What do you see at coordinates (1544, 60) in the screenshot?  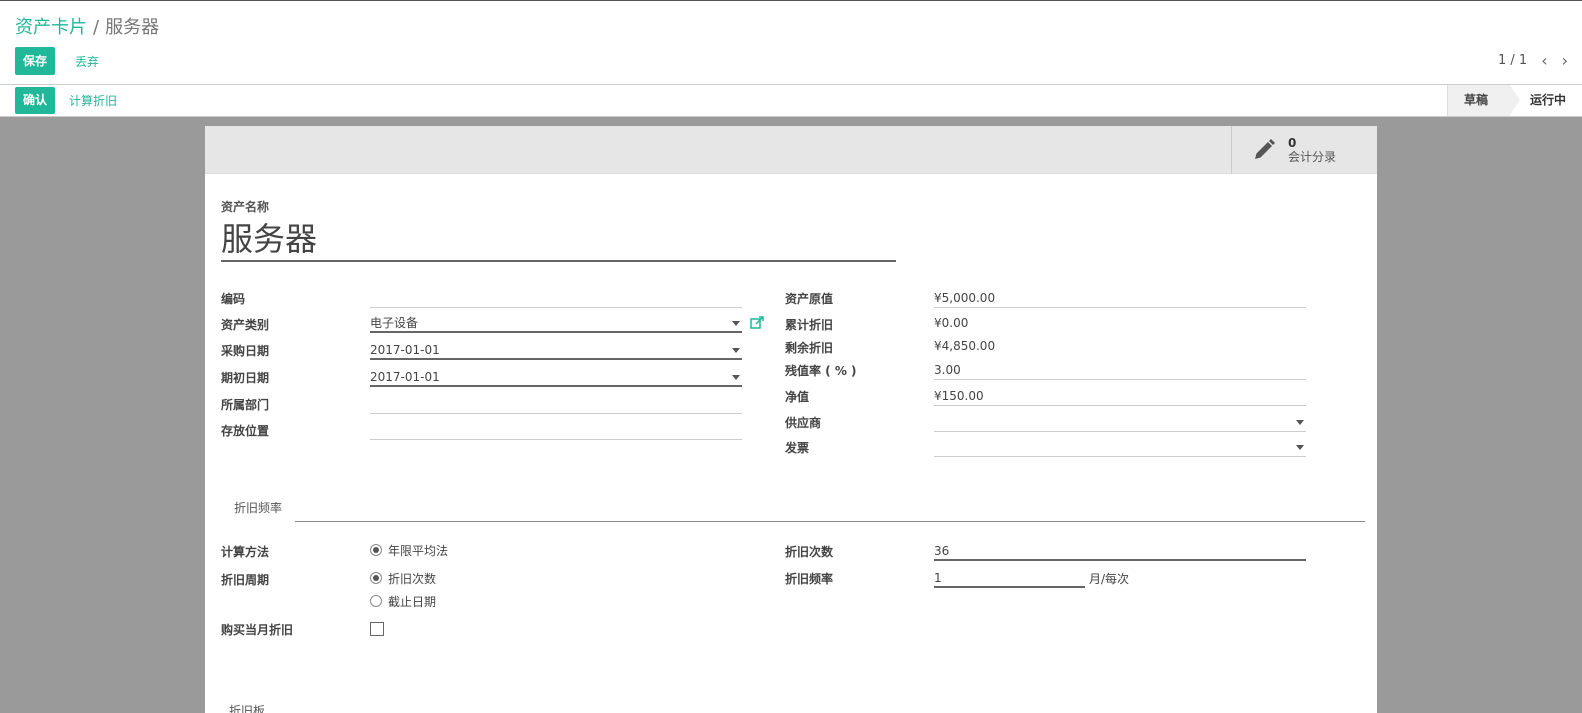 I see `chevron-left-icon: ‹` at bounding box center [1544, 60].